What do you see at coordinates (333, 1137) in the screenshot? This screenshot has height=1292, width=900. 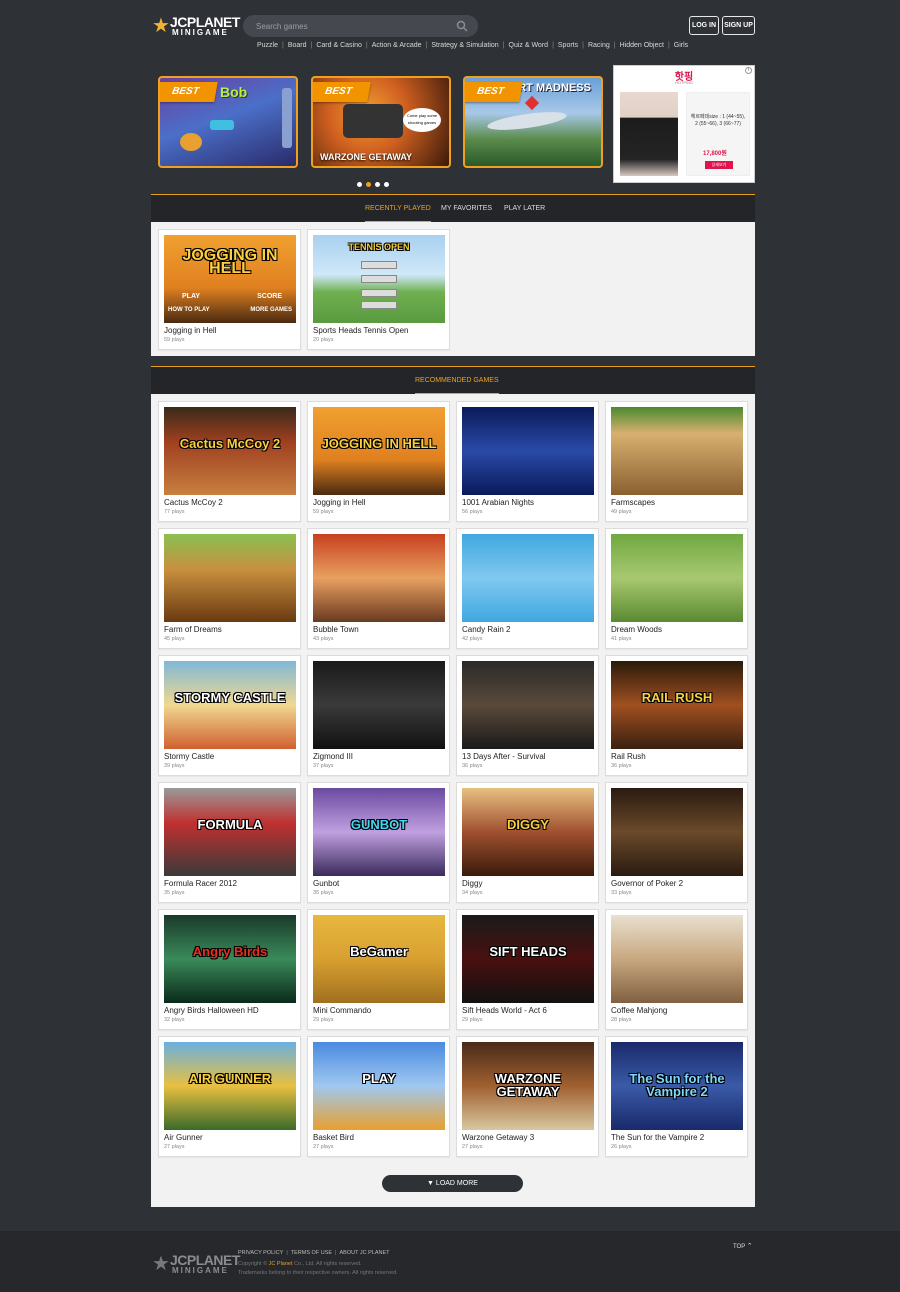 I see `game-title: Basket Bird` at bounding box center [333, 1137].